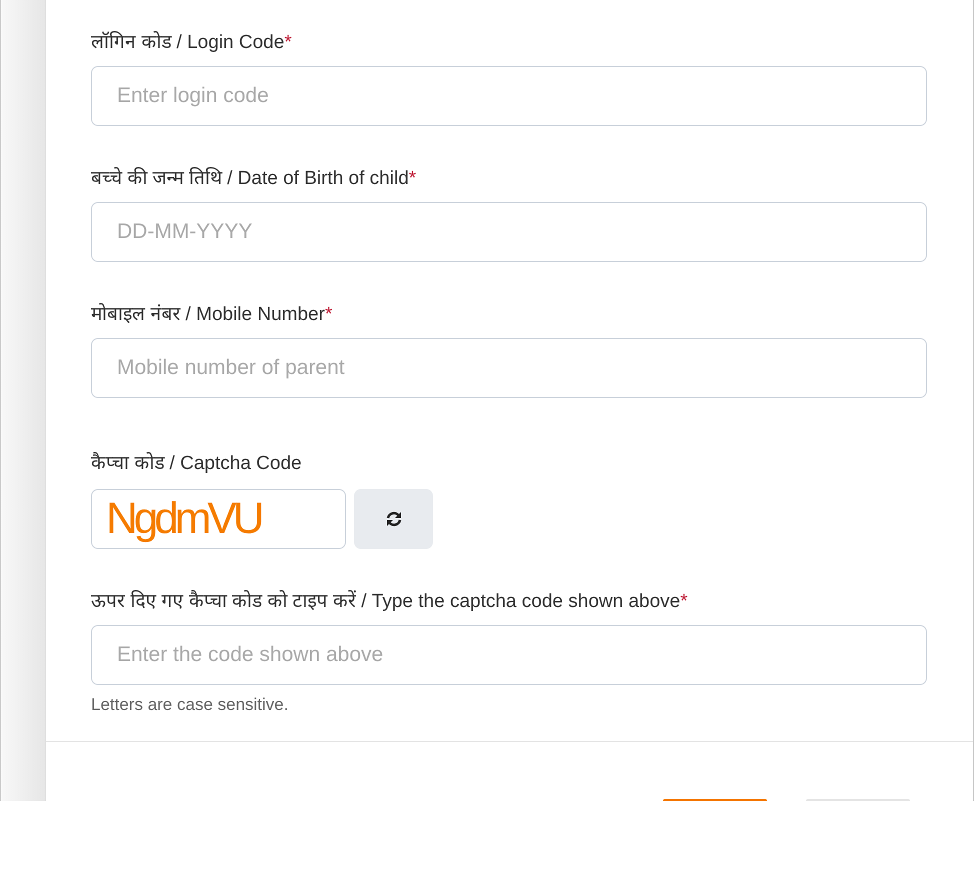 The height and width of the screenshot is (891, 978). Describe the element at coordinates (509, 368) in the screenshot. I see `input-field: Mobile number of parent` at that location.